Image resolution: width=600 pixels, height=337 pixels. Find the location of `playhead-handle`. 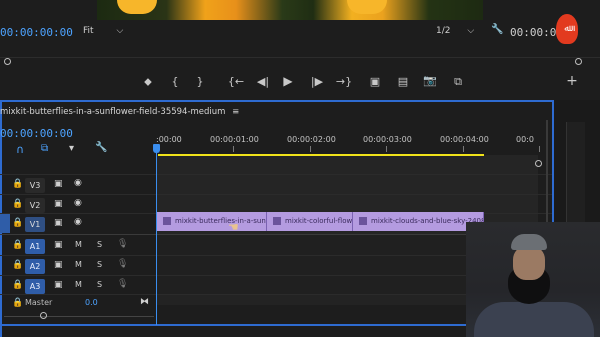

playhead-handle is located at coordinates (156, 148).